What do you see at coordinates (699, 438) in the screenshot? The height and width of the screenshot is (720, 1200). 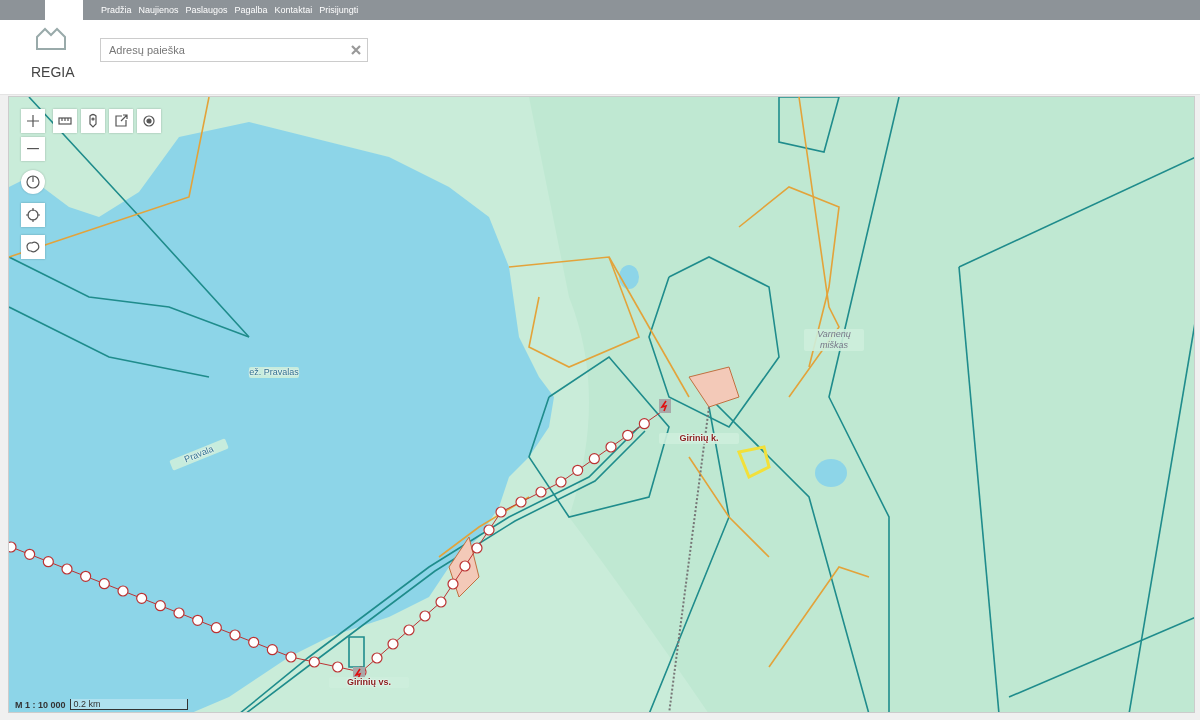 I see `place-label: Girinių k.` at bounding box center [699, 438].